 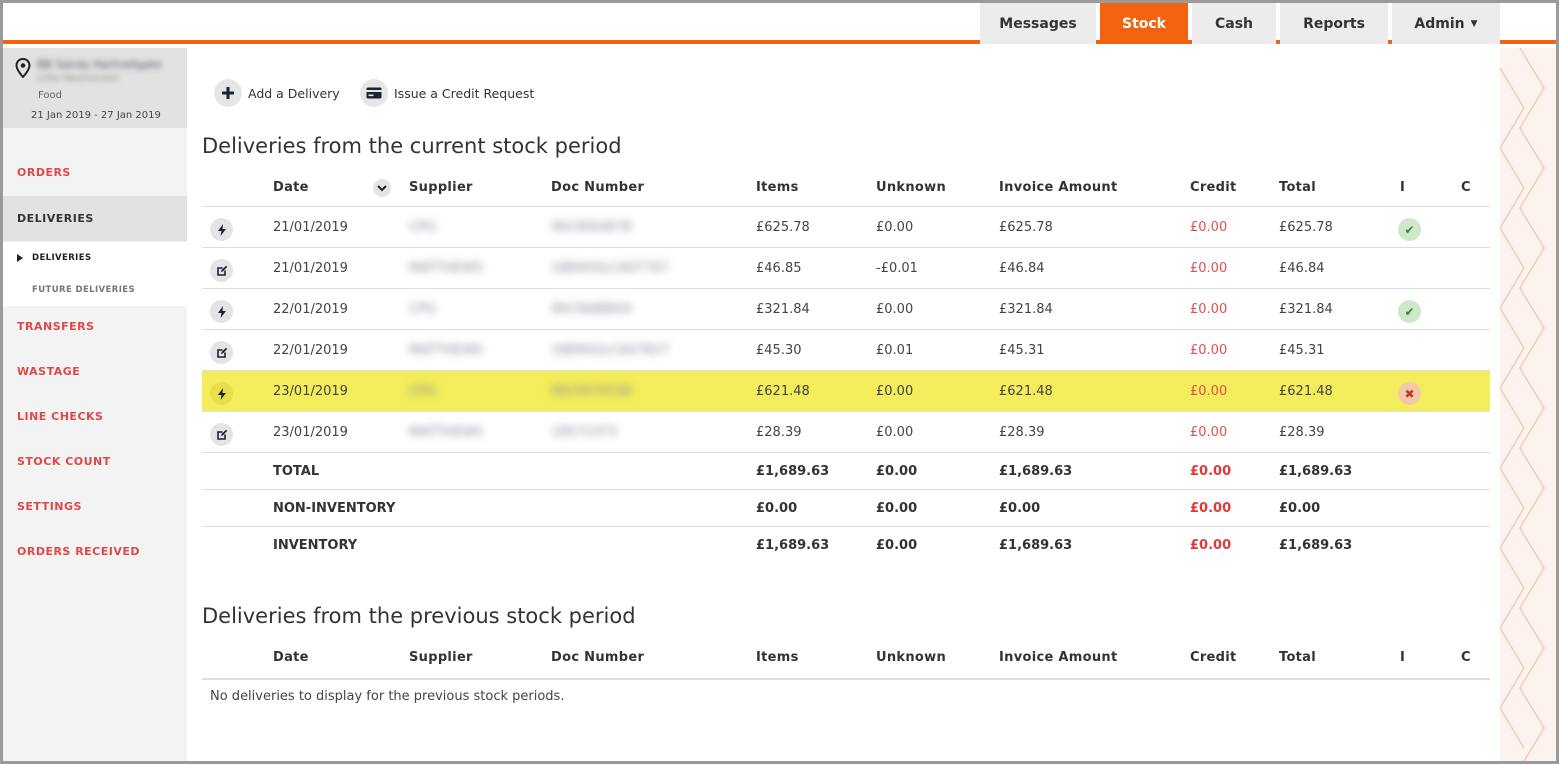 What do you see at coordinates (591, 309) in the screenshot?
I see `cell-doc: INV3688809` at bounding box center [591, 309].